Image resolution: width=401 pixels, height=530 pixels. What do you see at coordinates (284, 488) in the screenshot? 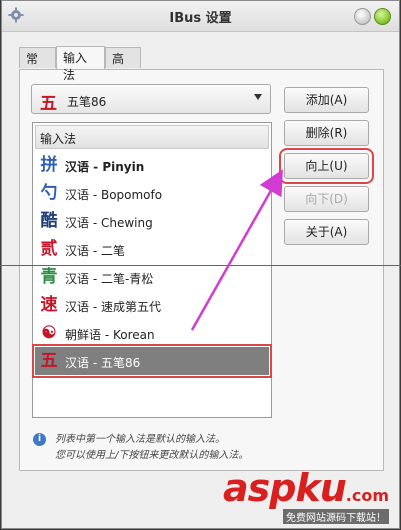
I see `watermark-brand: aspku` at bounding box center [284, 488].